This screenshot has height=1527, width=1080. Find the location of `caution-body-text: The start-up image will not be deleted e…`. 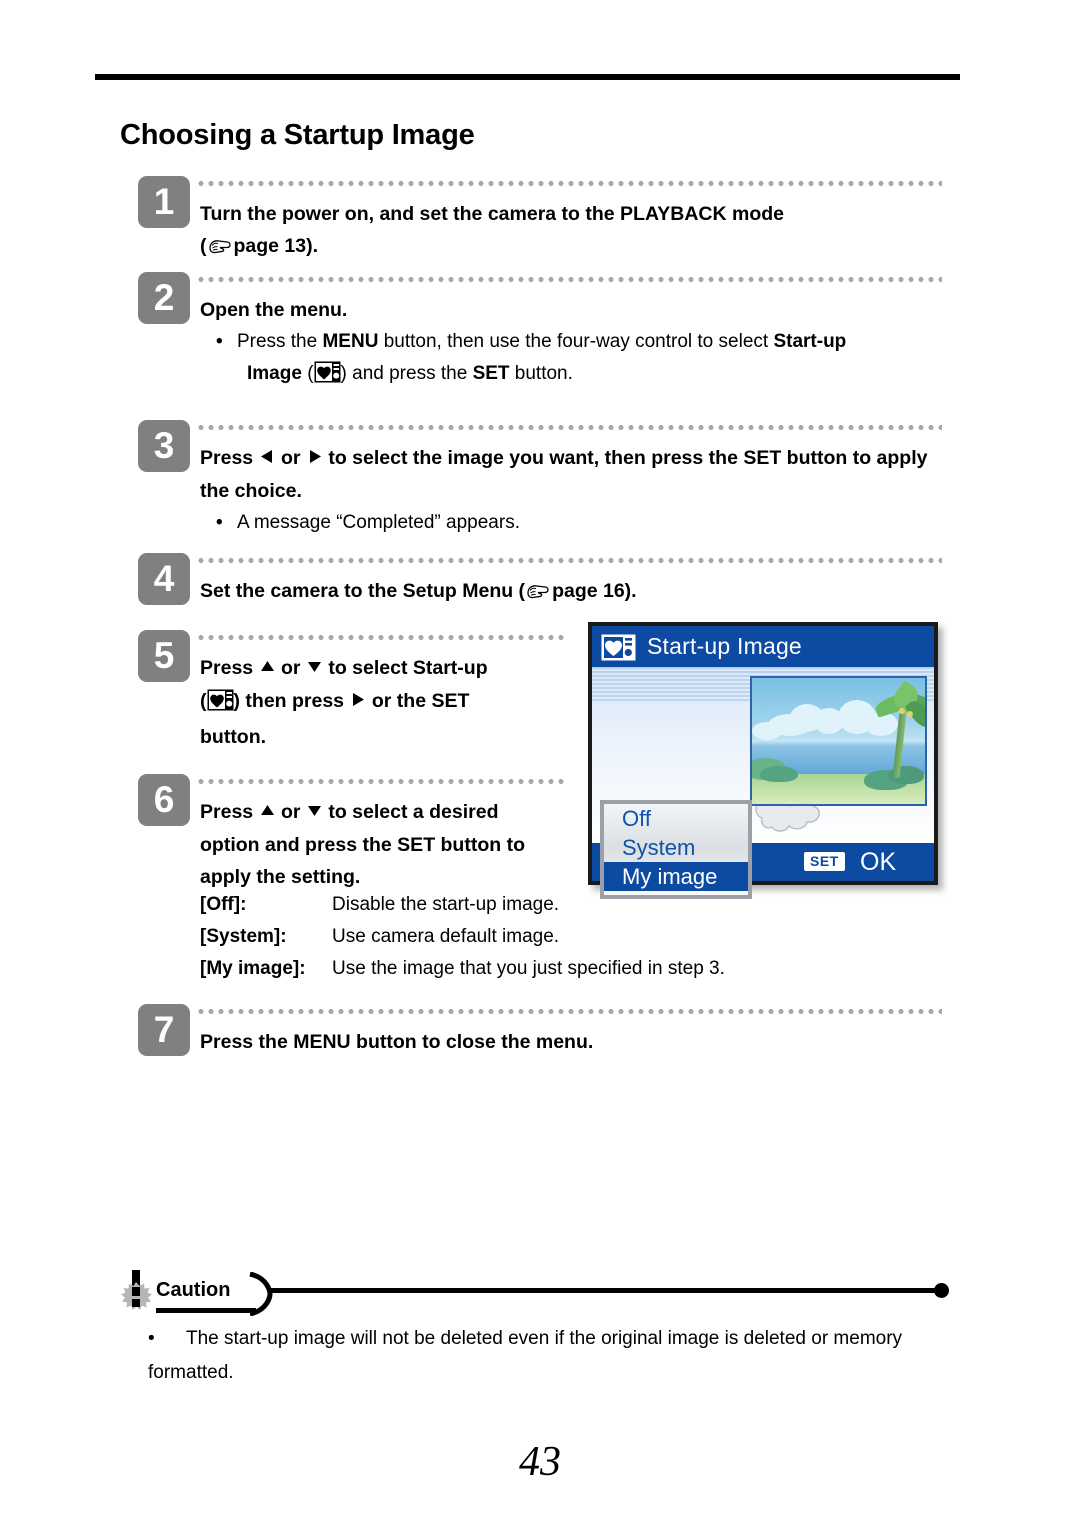

caution-body-text: The start-up image will not be deleted e… is located at coordinates (525, 1355).